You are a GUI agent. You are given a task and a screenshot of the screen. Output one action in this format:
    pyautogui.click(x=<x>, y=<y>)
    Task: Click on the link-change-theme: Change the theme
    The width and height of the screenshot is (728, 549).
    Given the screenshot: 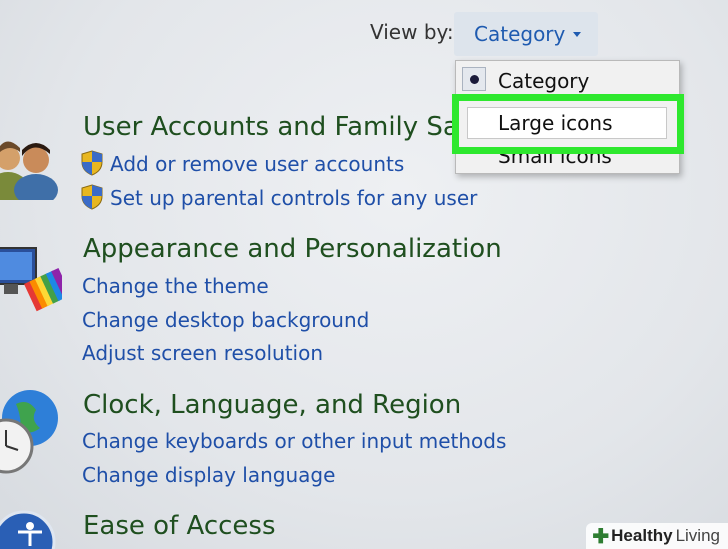 What is the action you would take?
    pyautogui.click(x=175, y=286)
    